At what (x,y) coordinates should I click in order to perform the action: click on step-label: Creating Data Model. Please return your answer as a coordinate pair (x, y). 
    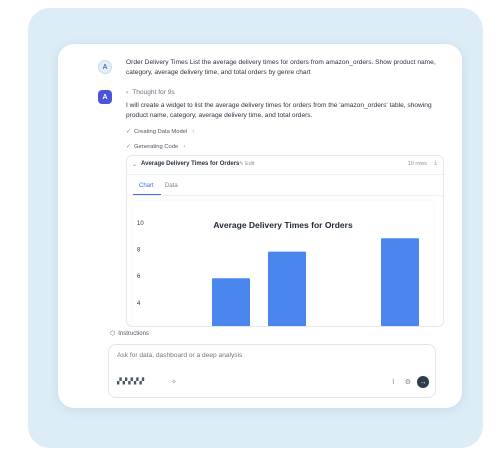
    Looking at the image, I should click on (161, 131).